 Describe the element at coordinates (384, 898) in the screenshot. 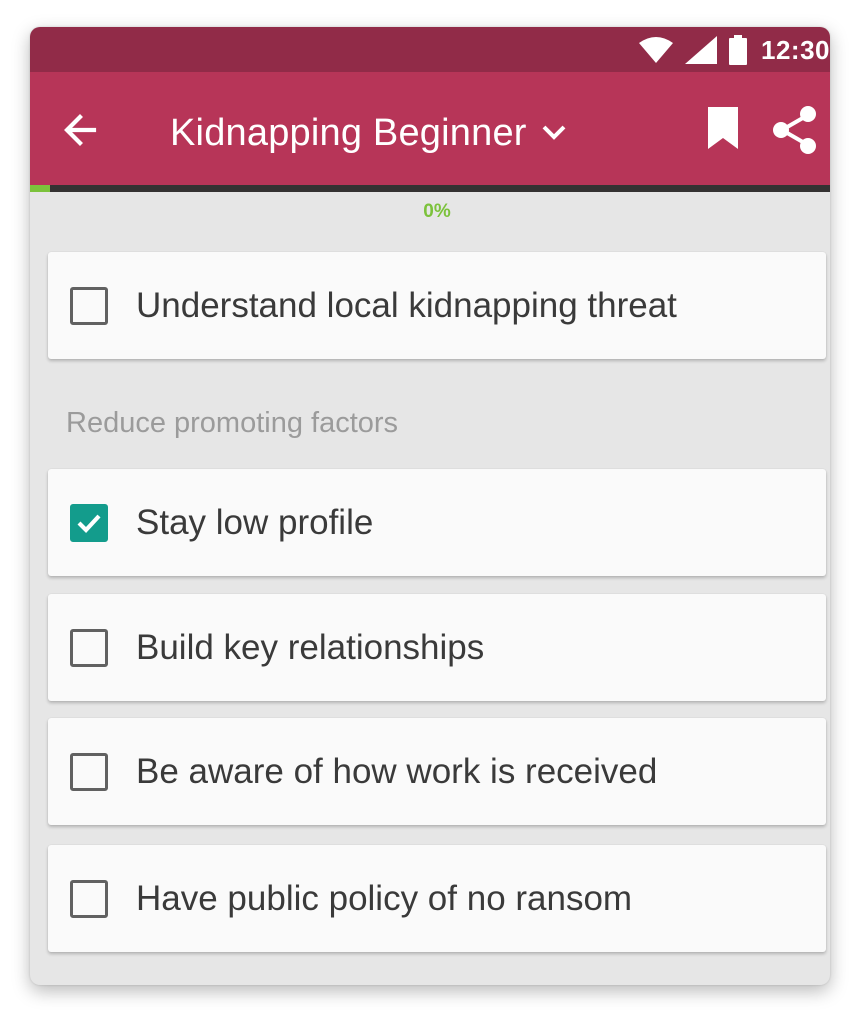

I see `checklist-item-label: Have public policy of no ransom` at that location.